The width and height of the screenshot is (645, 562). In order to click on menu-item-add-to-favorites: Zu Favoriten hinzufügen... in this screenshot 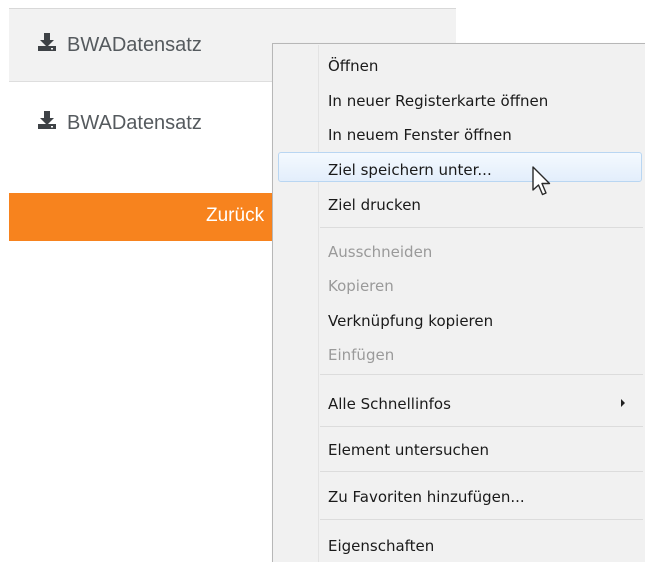, I will do `click(481, 497)`.